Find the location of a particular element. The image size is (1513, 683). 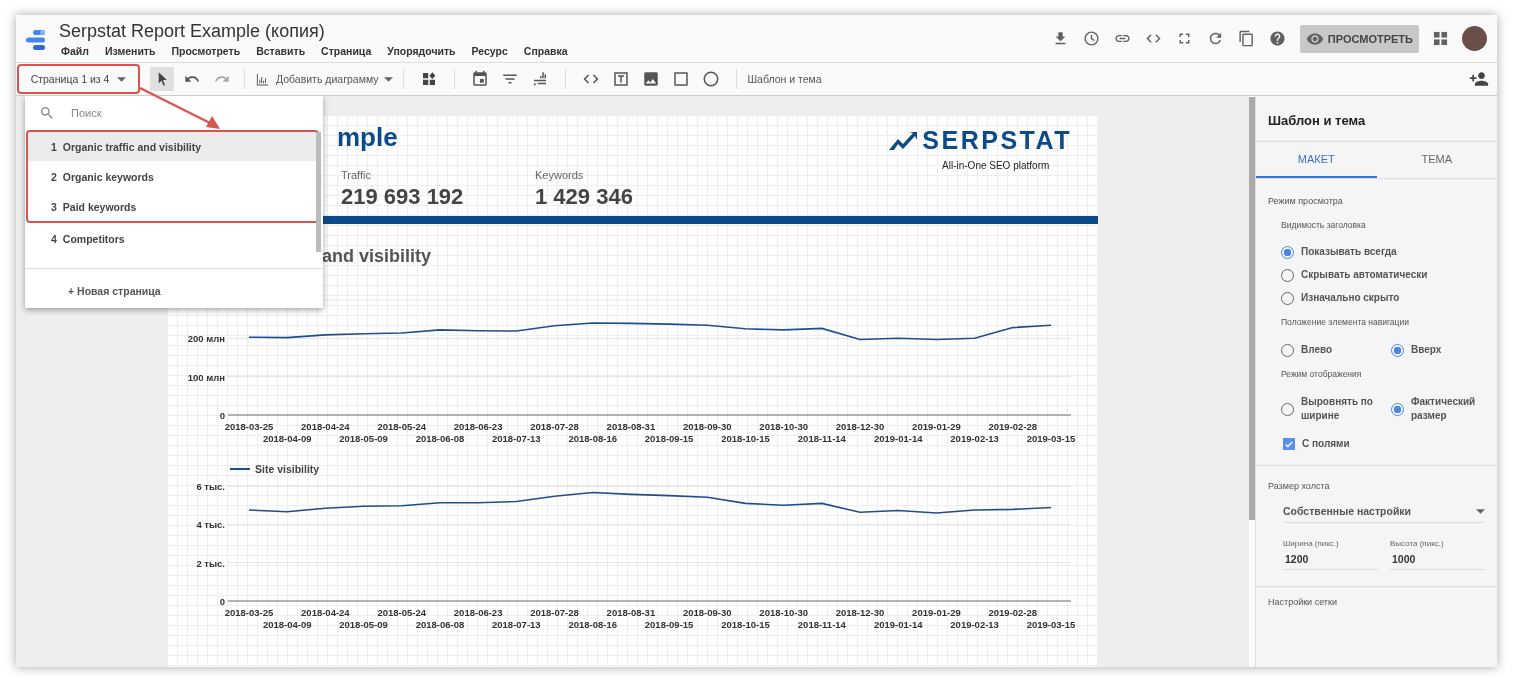

theme-button: Шаблон и тема is located at coordinates (784, 79).